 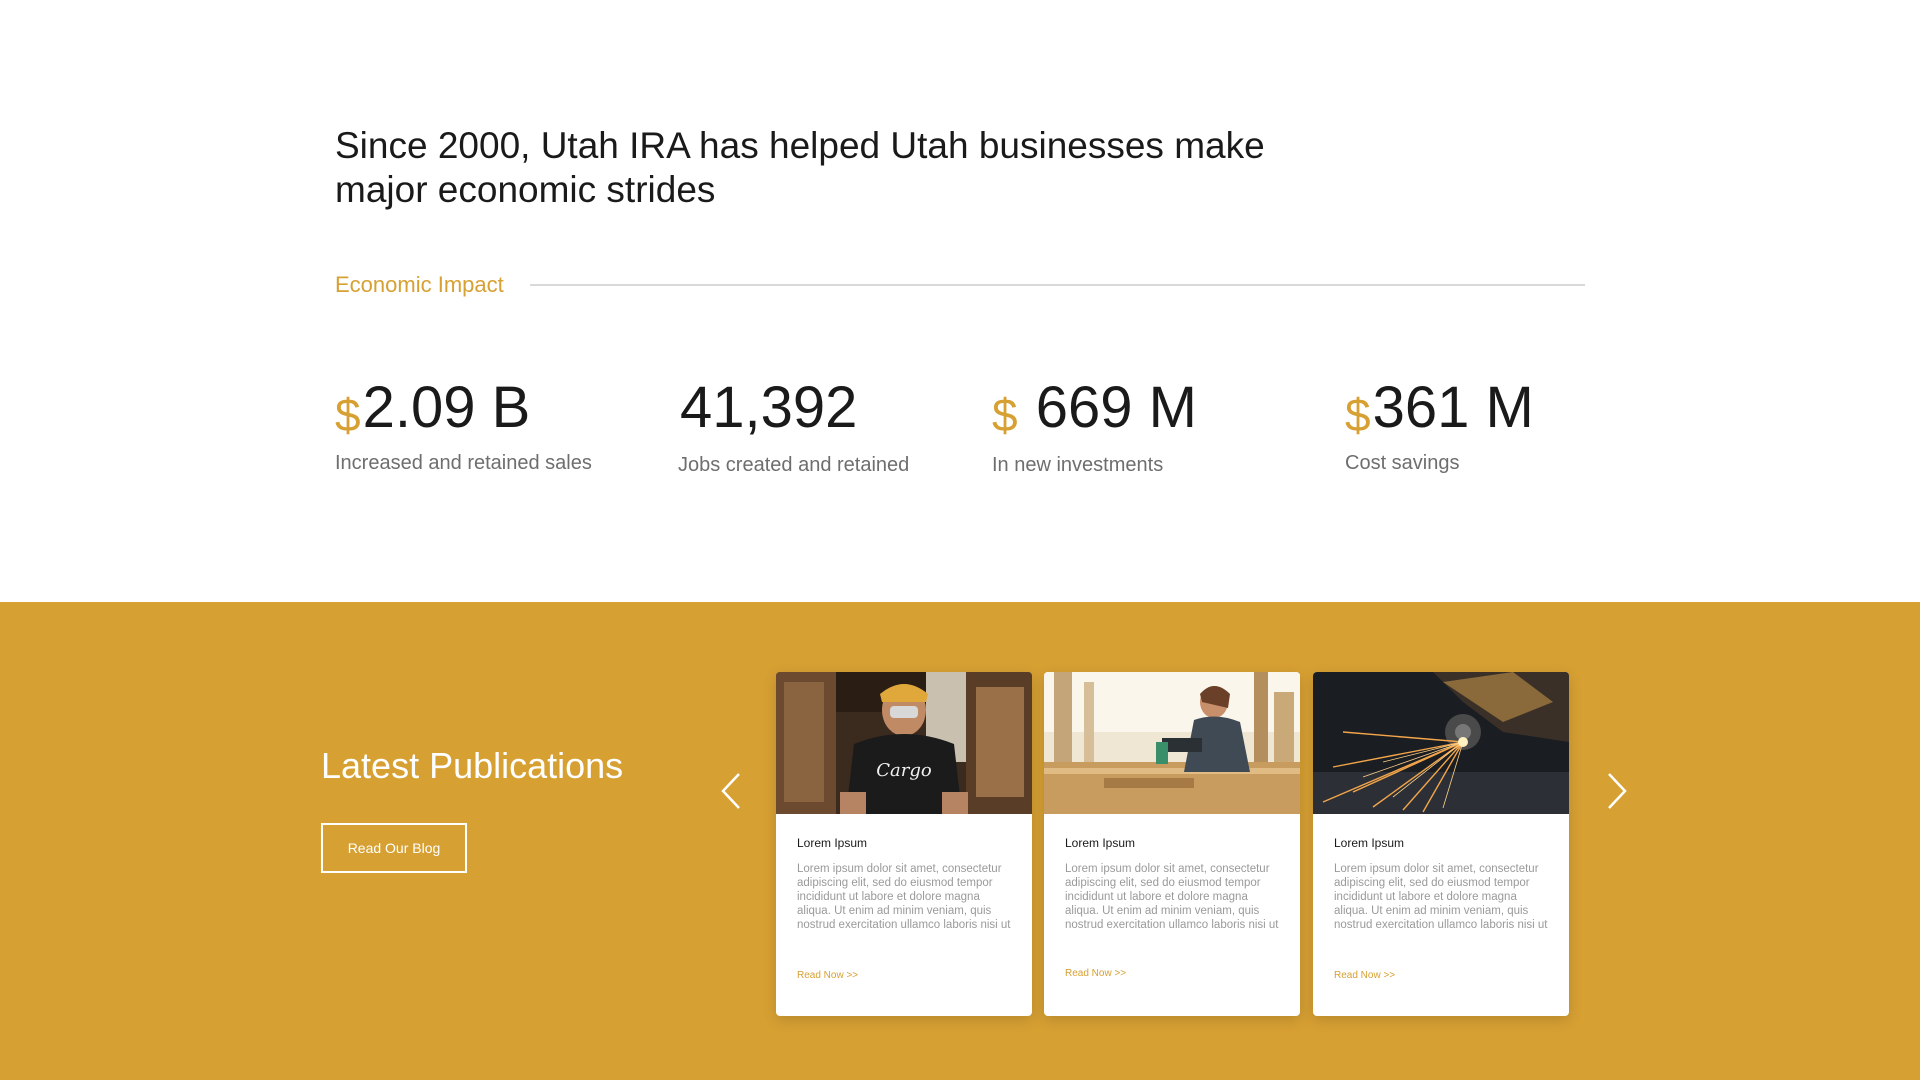 I want to click on stat-caption: Cost savings, so click(x=1402, y=463).